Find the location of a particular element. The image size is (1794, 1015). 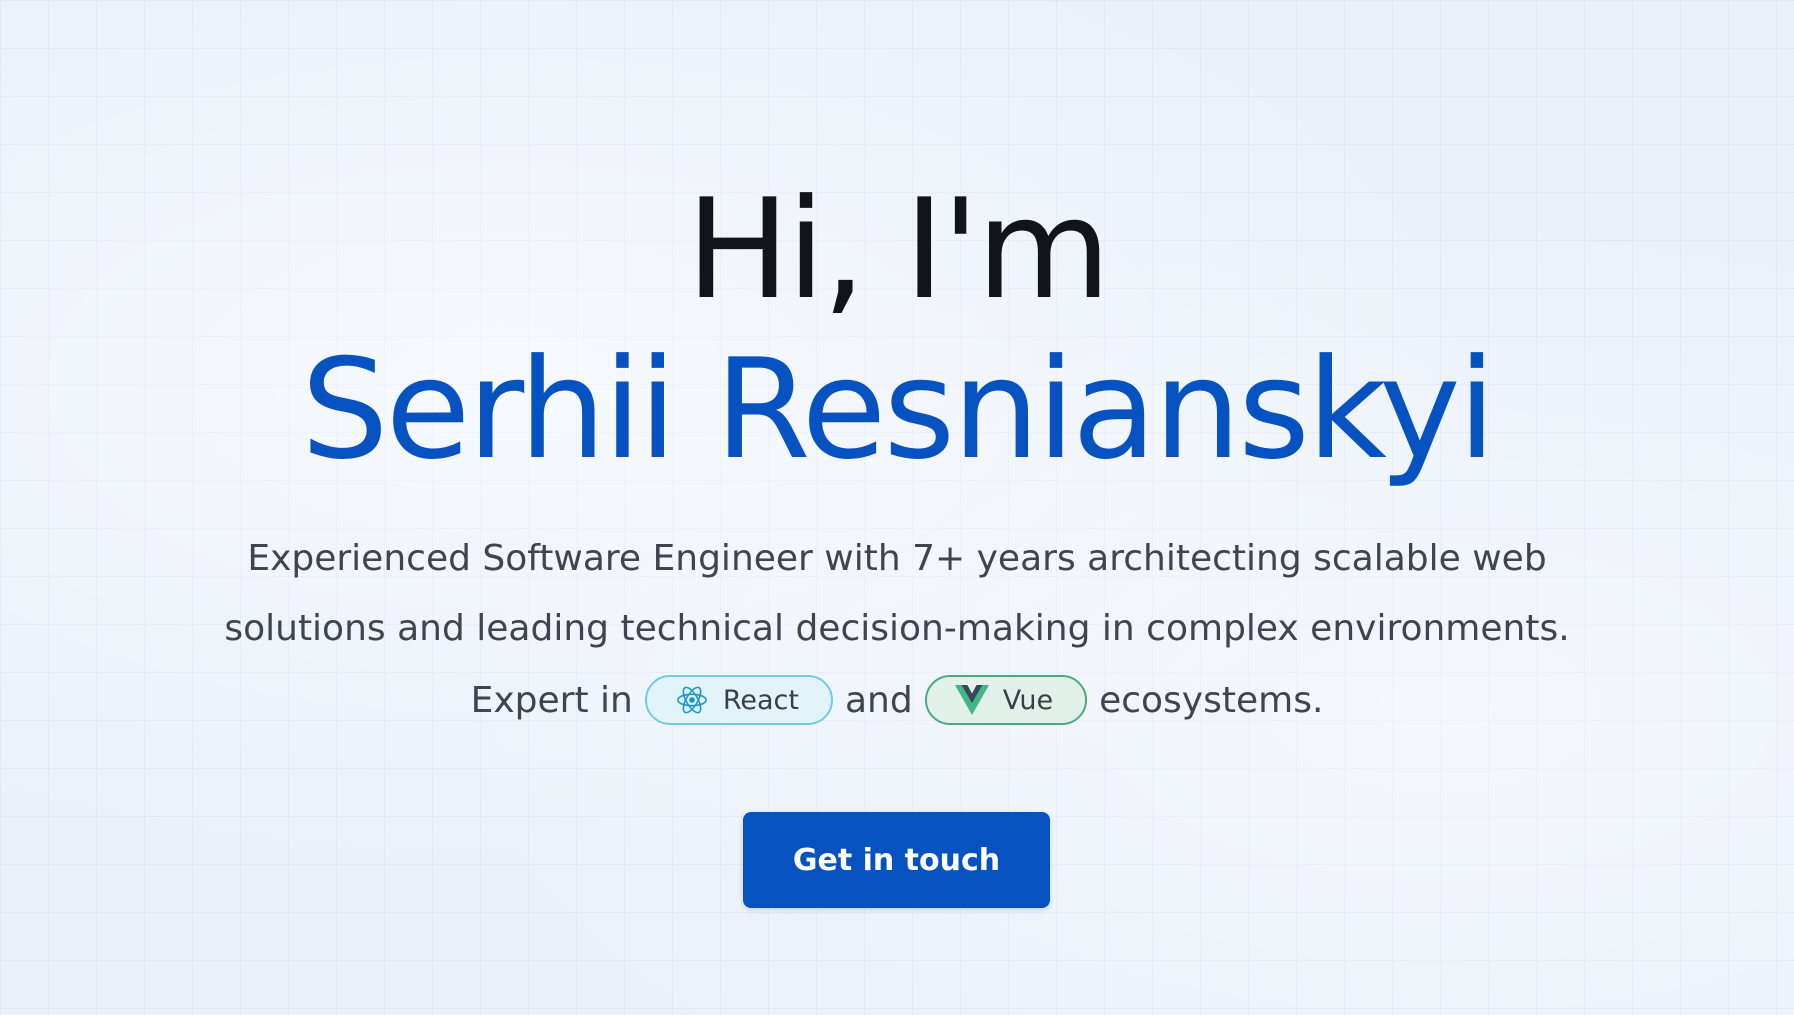

hero-greeting: Hi, I'm is located at coordinates (898, 249).